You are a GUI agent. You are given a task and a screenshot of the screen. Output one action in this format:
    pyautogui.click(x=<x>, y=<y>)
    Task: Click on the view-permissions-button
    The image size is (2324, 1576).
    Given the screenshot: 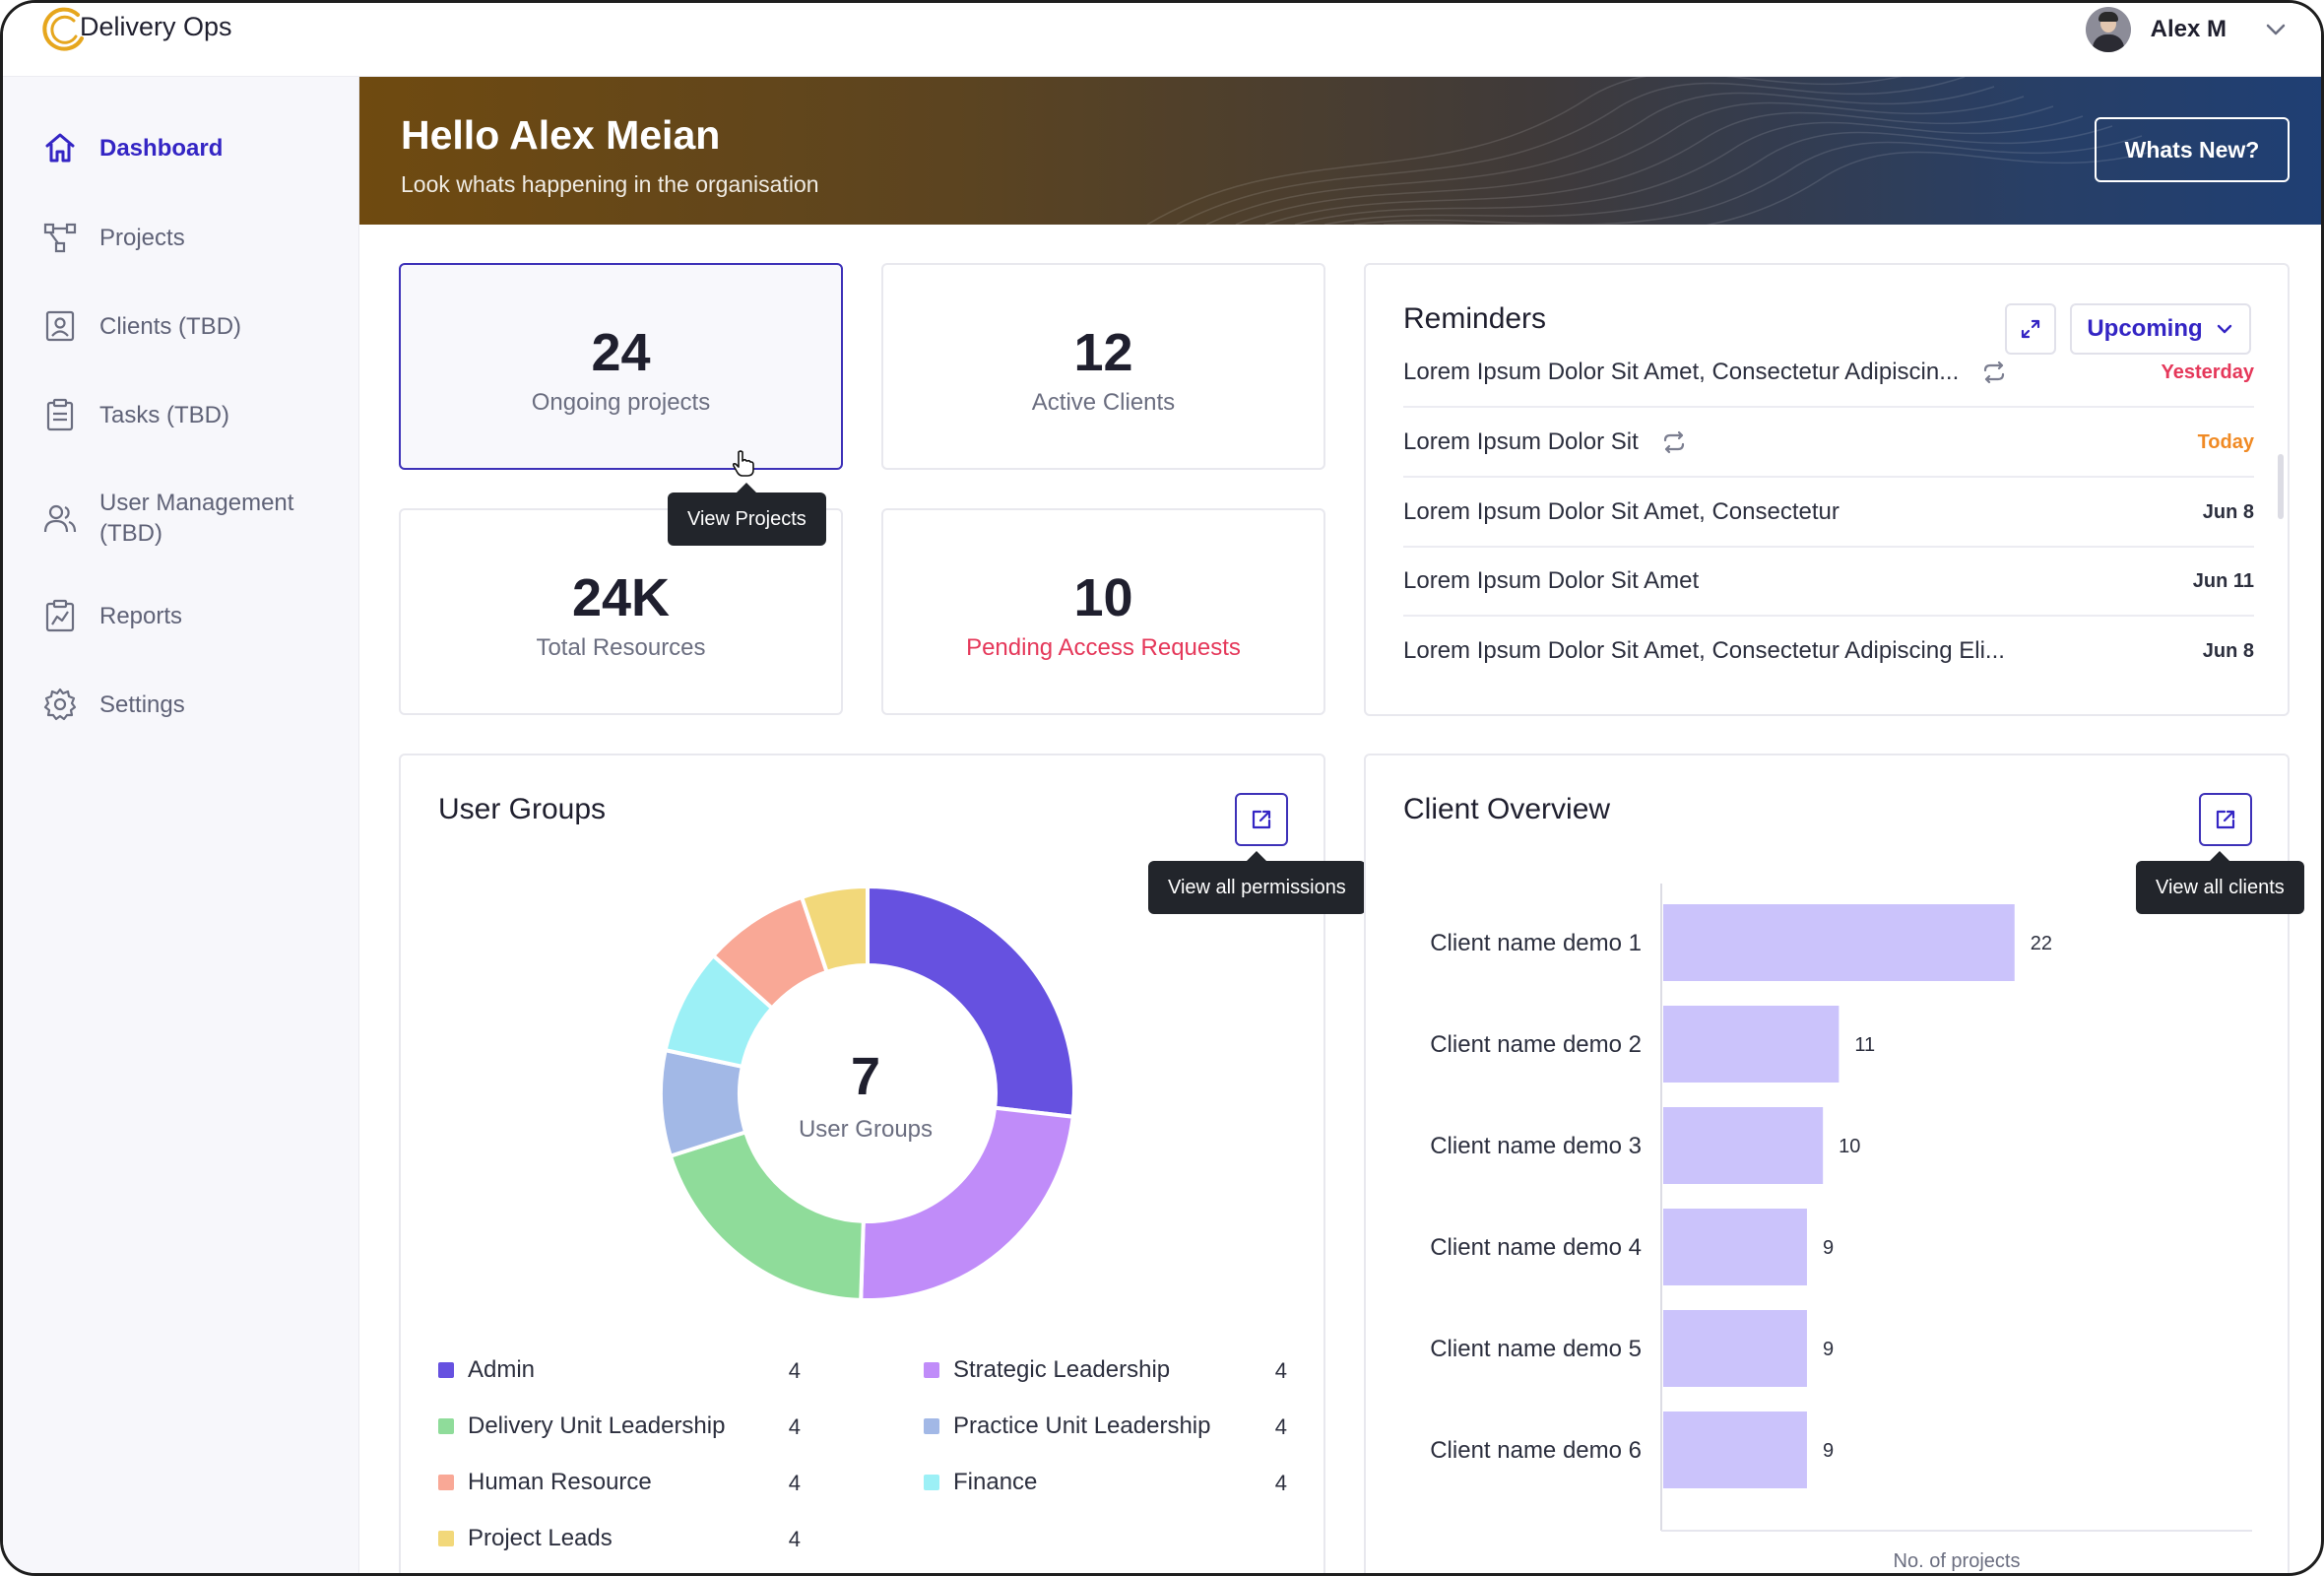 What is the action you would take?
    pyautogui.click(x=1261, y=819)
    